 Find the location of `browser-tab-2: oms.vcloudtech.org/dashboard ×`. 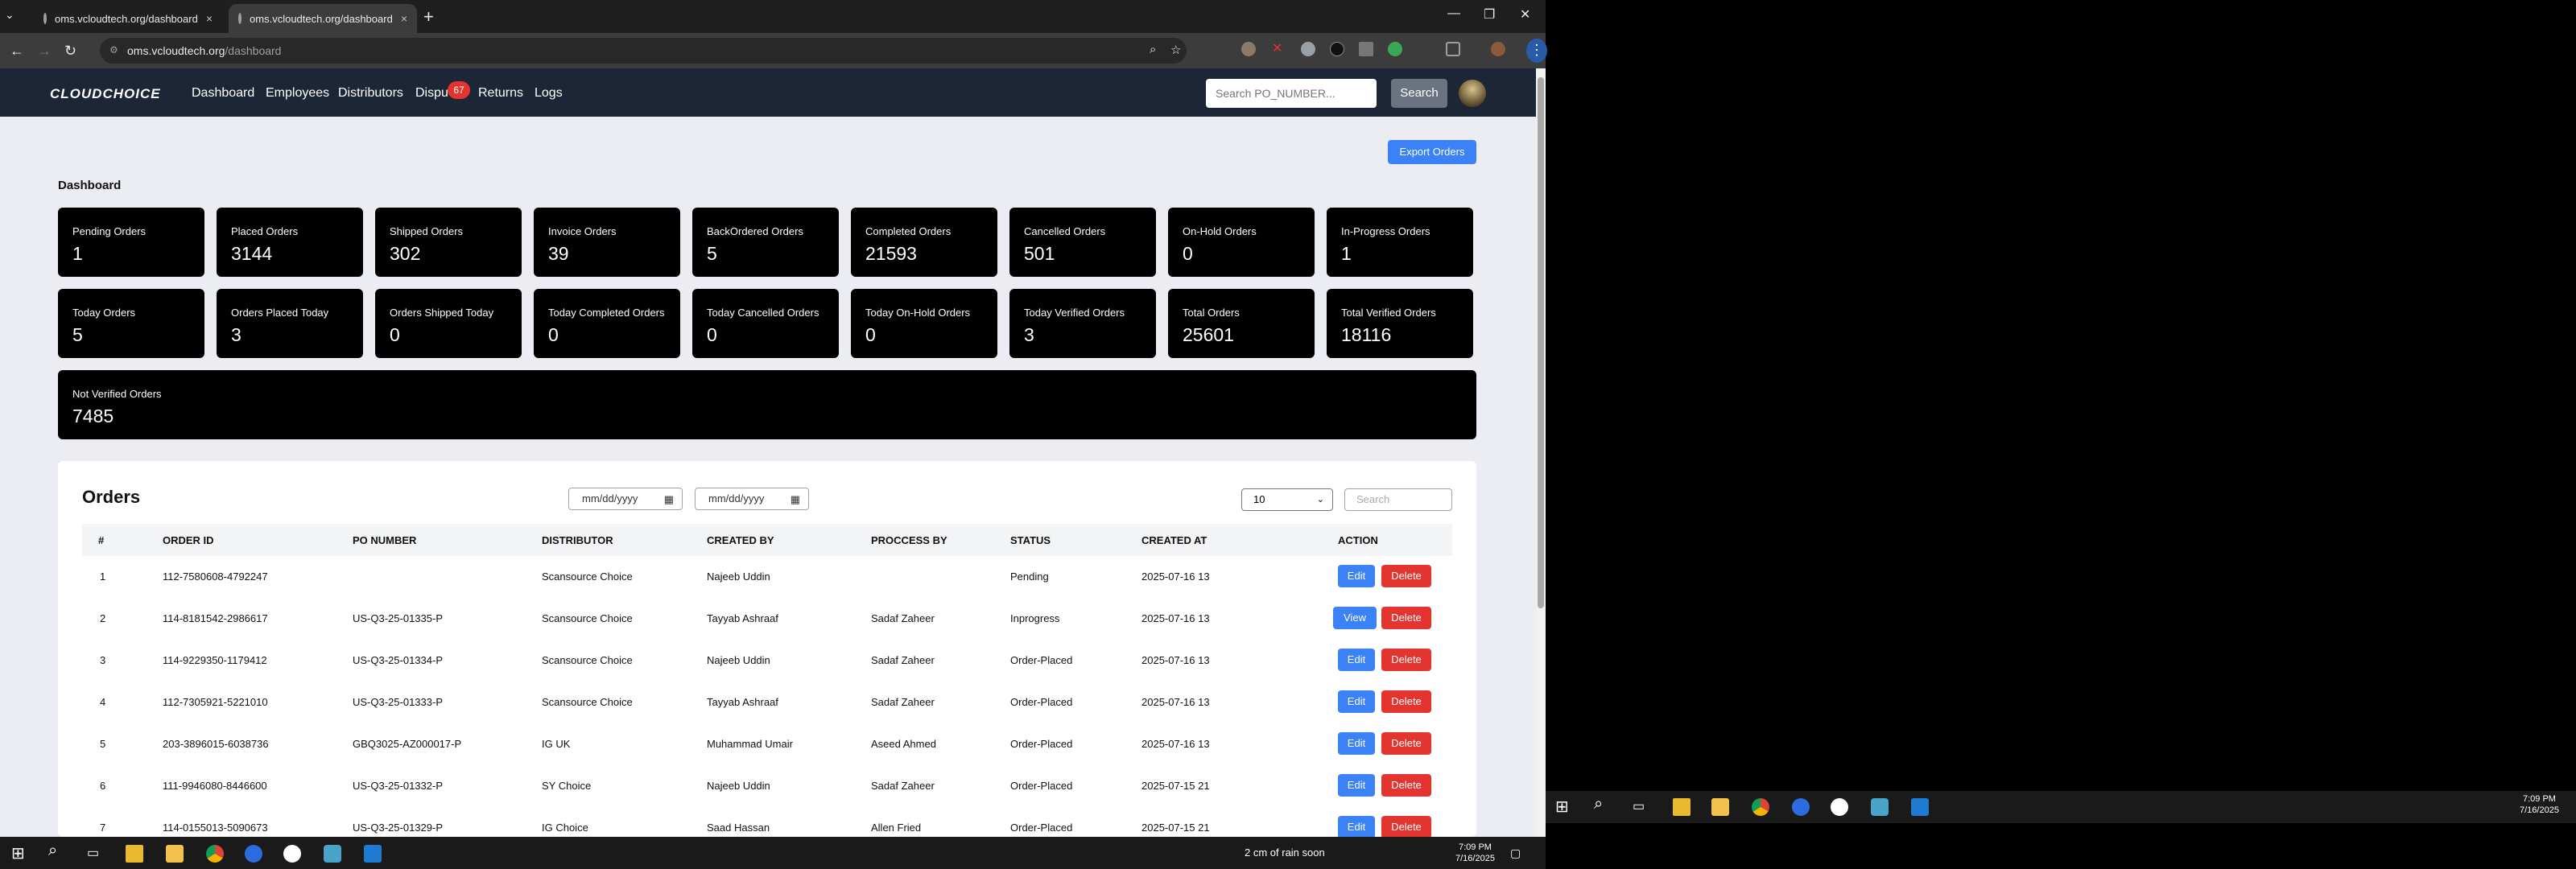

browser-tab-2: oms.vcloudtech.org/dashboard × is located at coordinates (323, 18).